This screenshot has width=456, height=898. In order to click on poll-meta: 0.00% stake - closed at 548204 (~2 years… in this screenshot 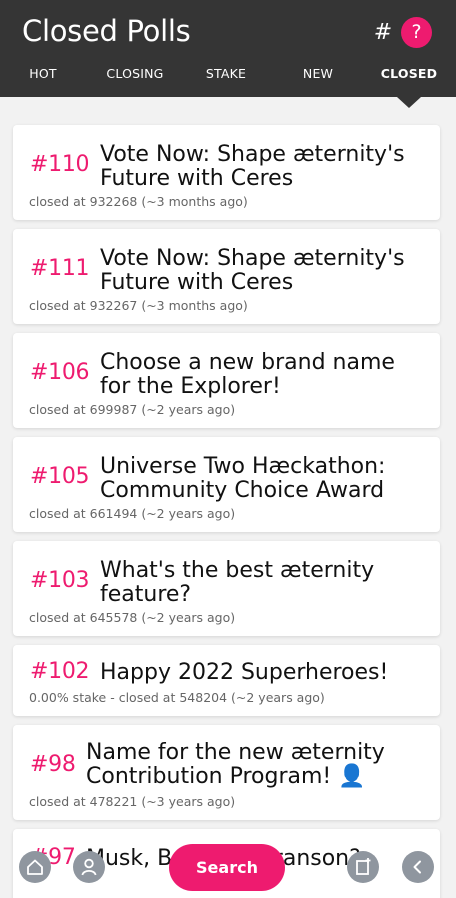, I will do `click(177, 697)`.